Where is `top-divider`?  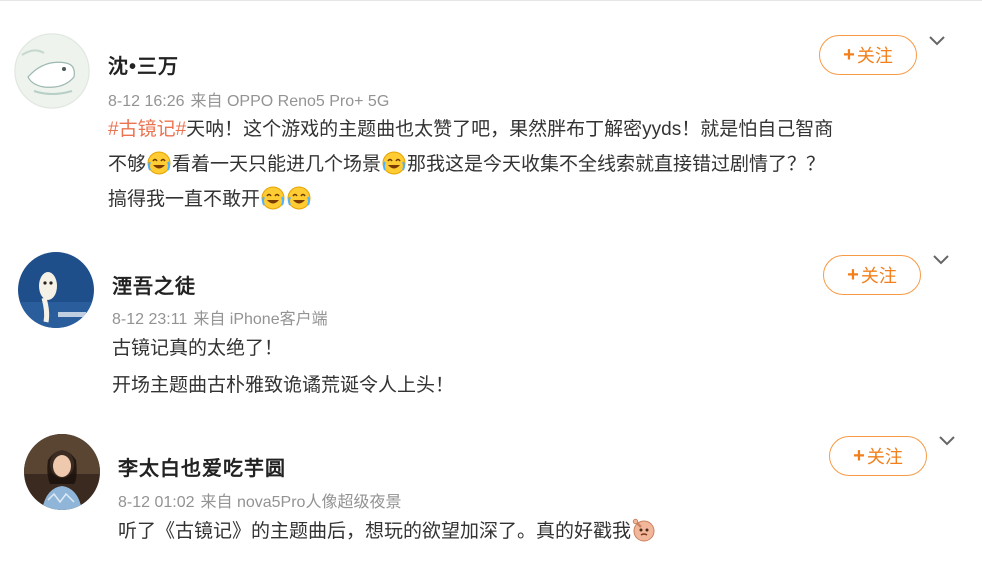
top-divider is located at coordinates (491, 0).